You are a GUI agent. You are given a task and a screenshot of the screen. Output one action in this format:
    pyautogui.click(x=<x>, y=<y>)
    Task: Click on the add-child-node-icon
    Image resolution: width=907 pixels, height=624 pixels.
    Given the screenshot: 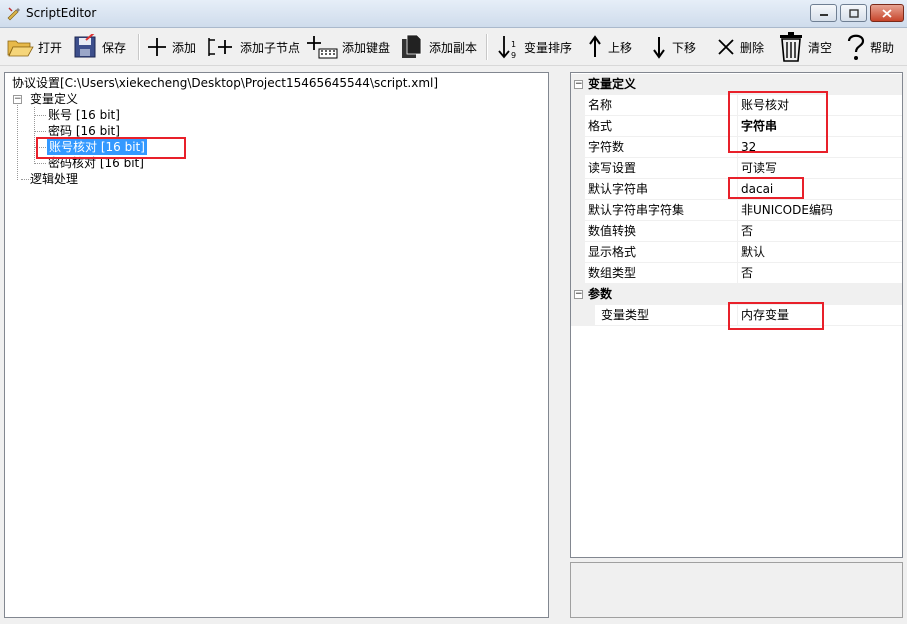 What is the action you would take?
    pyautogui.click(x=220, y=47)
    